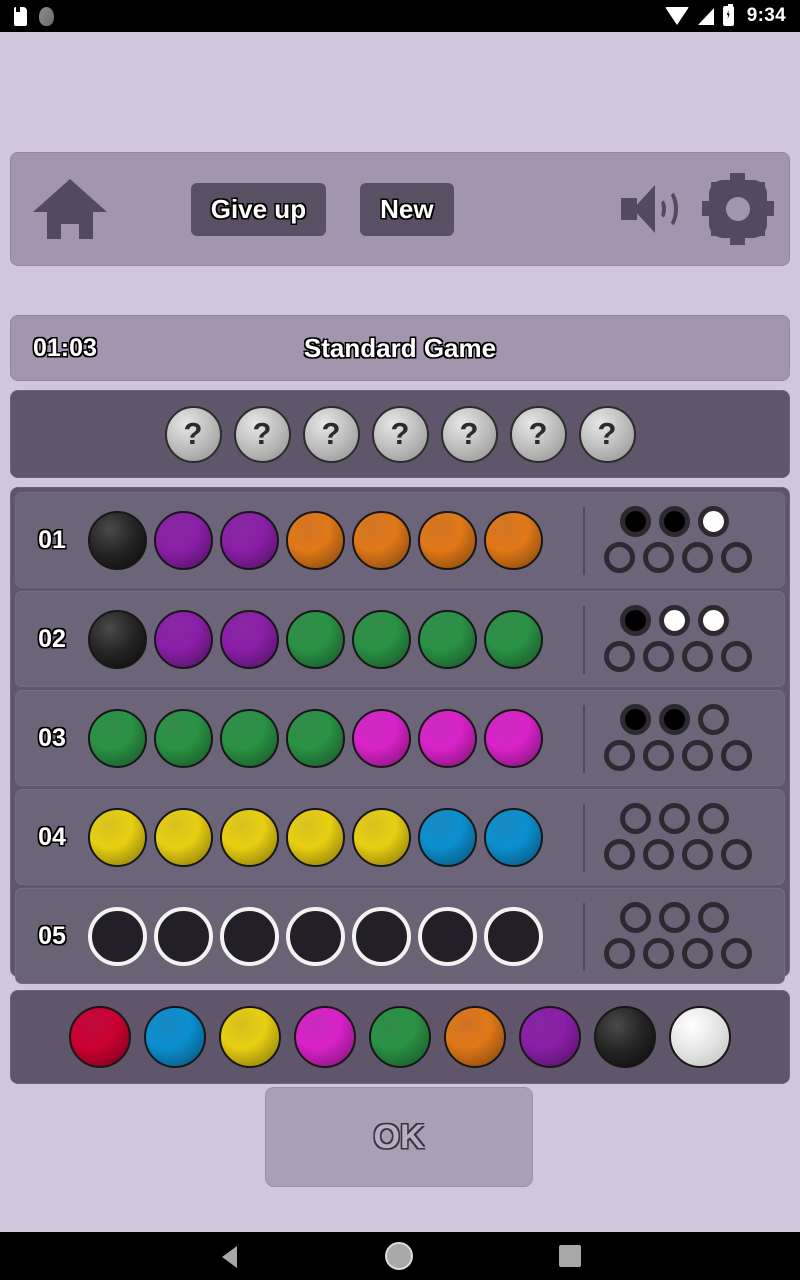 The width and height of the screenshot is (800, 1280). I want to click on row-number-label: 04, so click(52, 836).